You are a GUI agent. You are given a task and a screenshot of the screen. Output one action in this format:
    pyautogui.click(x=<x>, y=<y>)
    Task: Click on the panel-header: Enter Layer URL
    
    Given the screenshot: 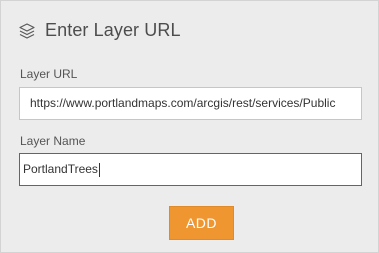 What is the action you would take?
    pyautogui.click(x=99, y=30)
    